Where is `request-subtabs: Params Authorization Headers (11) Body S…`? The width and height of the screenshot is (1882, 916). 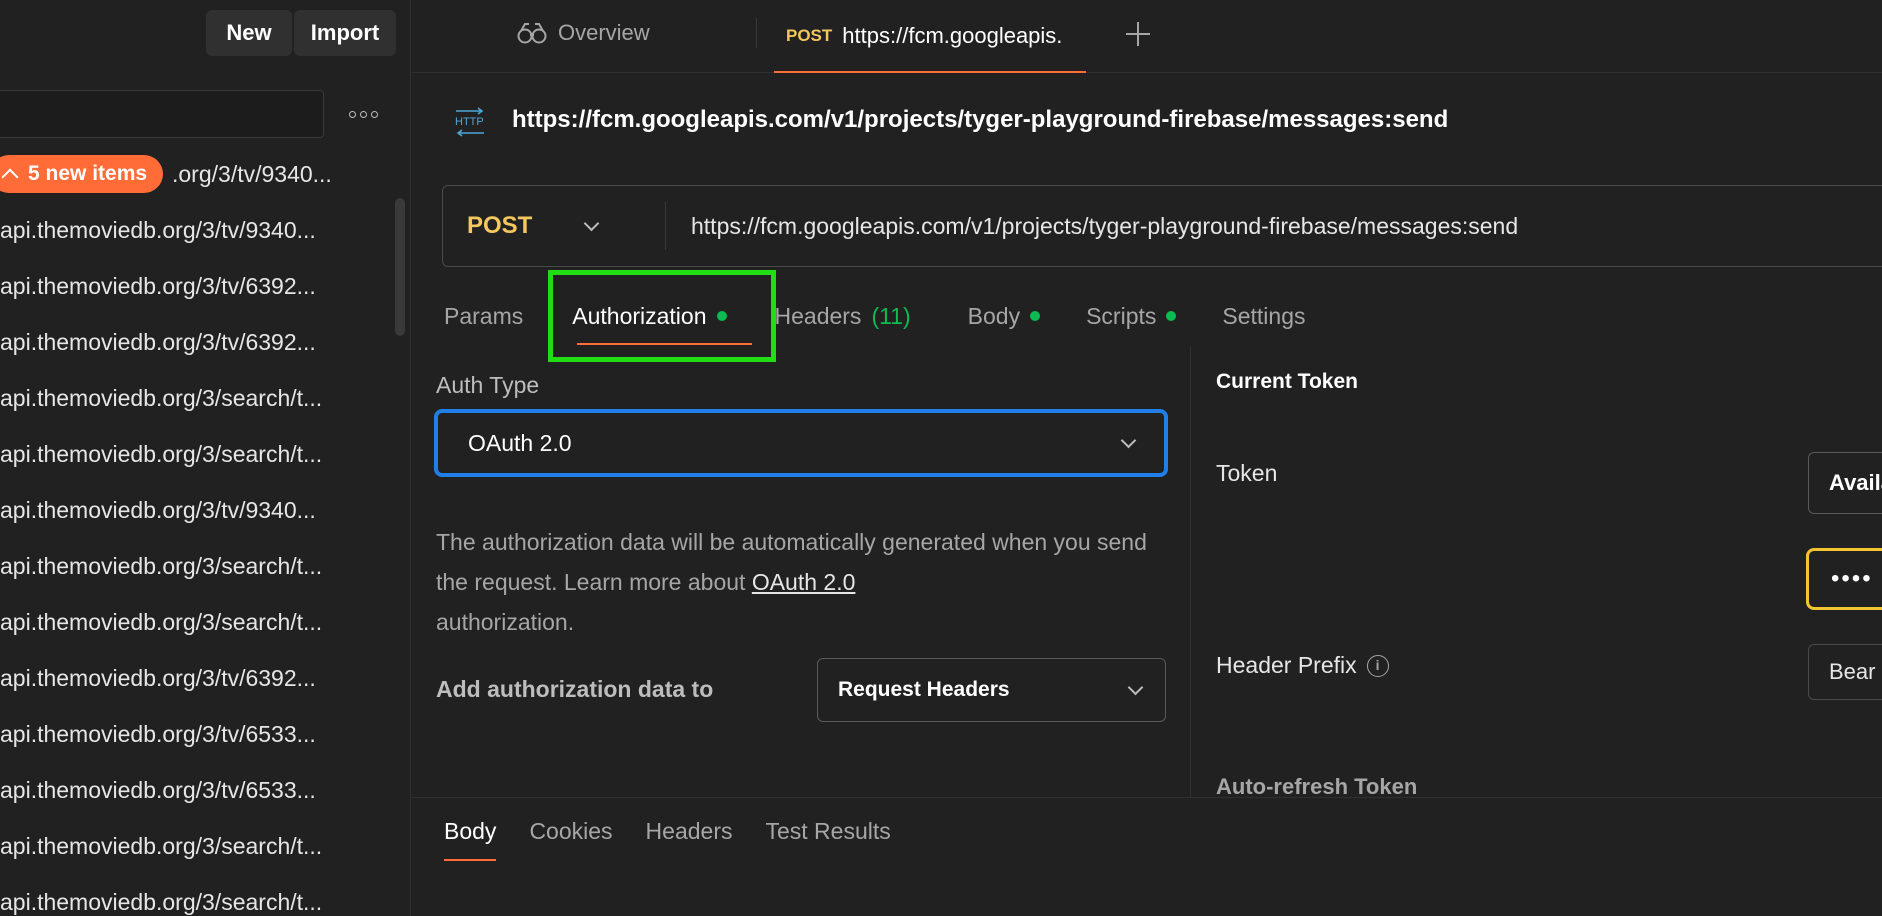 request-subtabs: Params Authorization Headers (11) Body S… is located at coordinates (874, 316).